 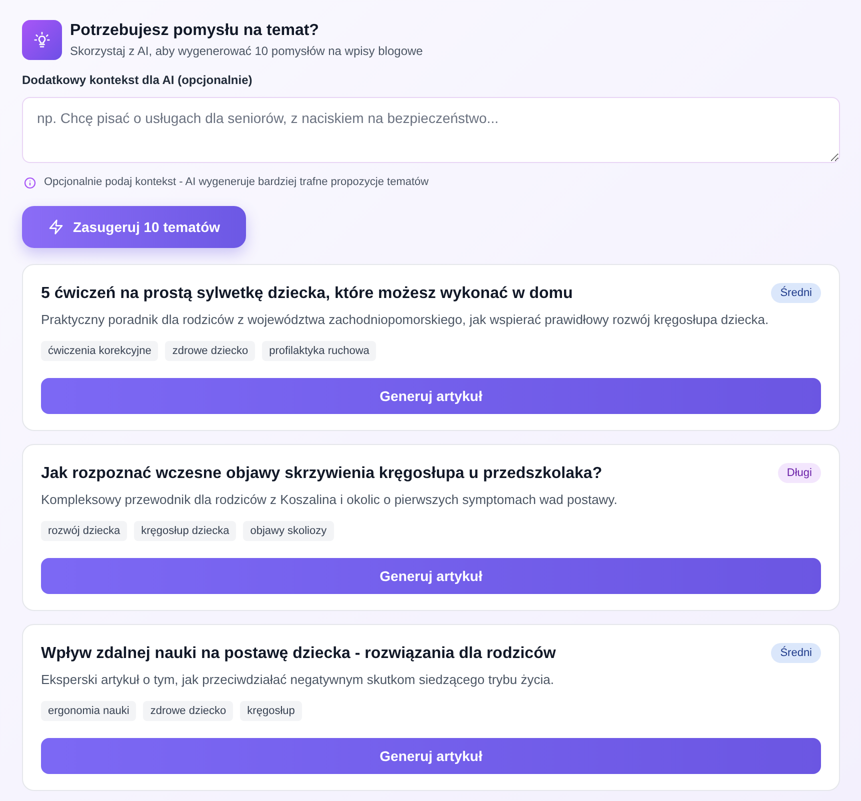 What do you see at coordinates (405, 320) in the screenshot?
I see `topic-description: Praktyczny poradnik dla rodziców z województwa zachodniopomorskiego, jak wspierać prawidłowy rozwój kręgosłupa dziecka.` at bounding box center [405, 320].